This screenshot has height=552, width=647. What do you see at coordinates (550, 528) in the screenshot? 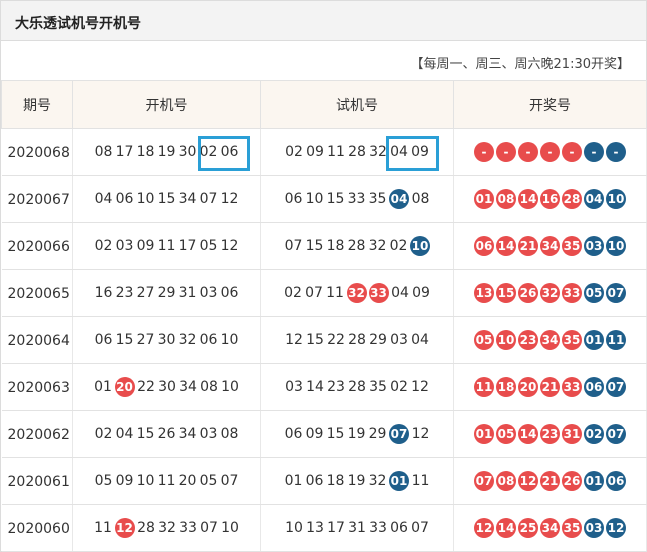
I see `draw-number-cell: 12 14 25 34 35 03 12` at bounding box center [550, 528].